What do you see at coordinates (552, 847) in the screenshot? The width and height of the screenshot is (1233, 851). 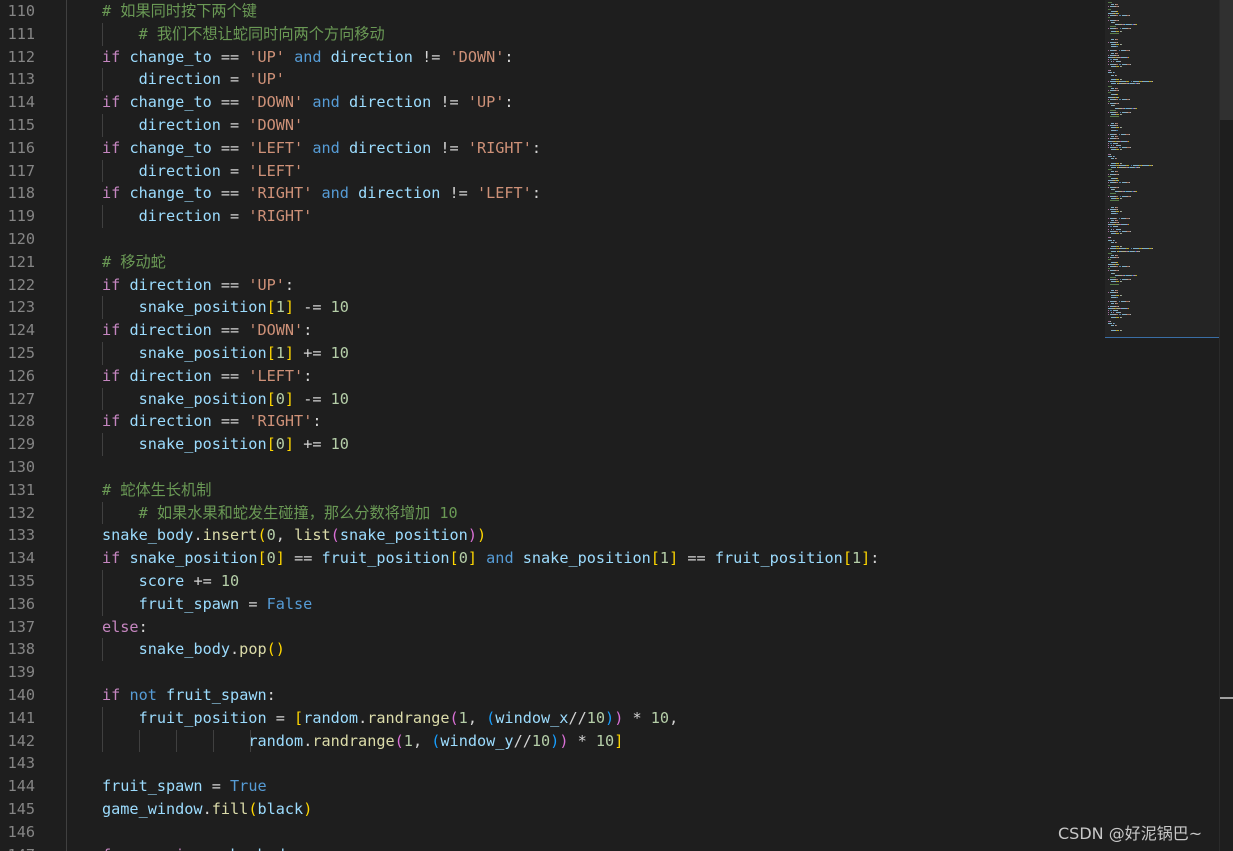 I see `code-line: 147 for pos in snake_body:` at bounding box center [552, 847].